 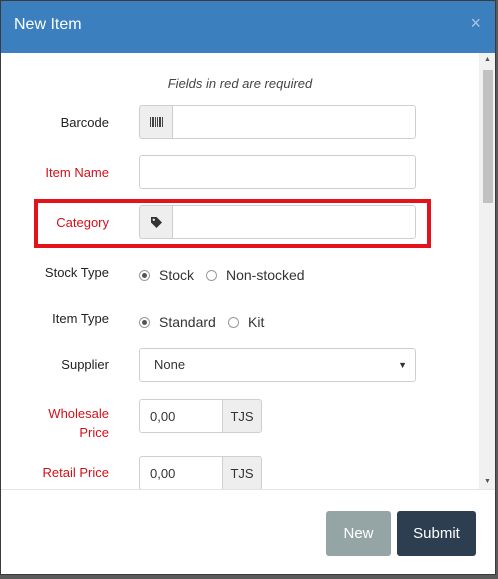 What do you see at coordinates (94, 432) in the screenshot?
I see `wholesale-price-label-line2: Price` at bounding box center [94, 432].